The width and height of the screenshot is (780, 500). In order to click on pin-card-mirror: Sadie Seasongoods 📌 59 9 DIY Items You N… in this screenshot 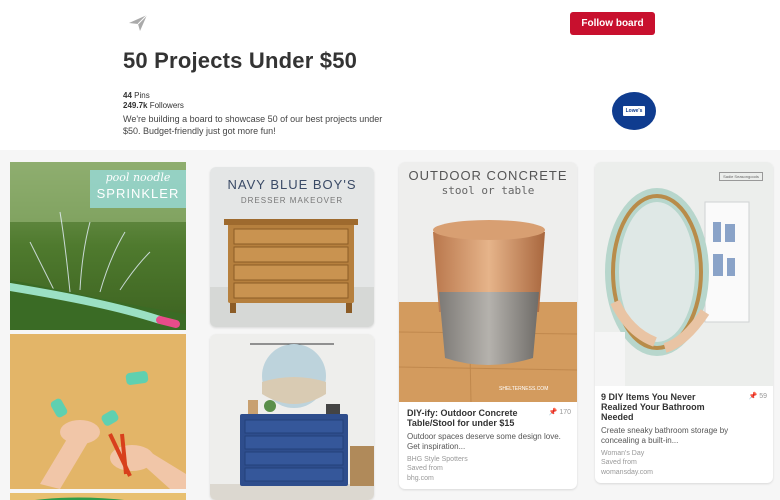, I will do `click(684, 322)`.